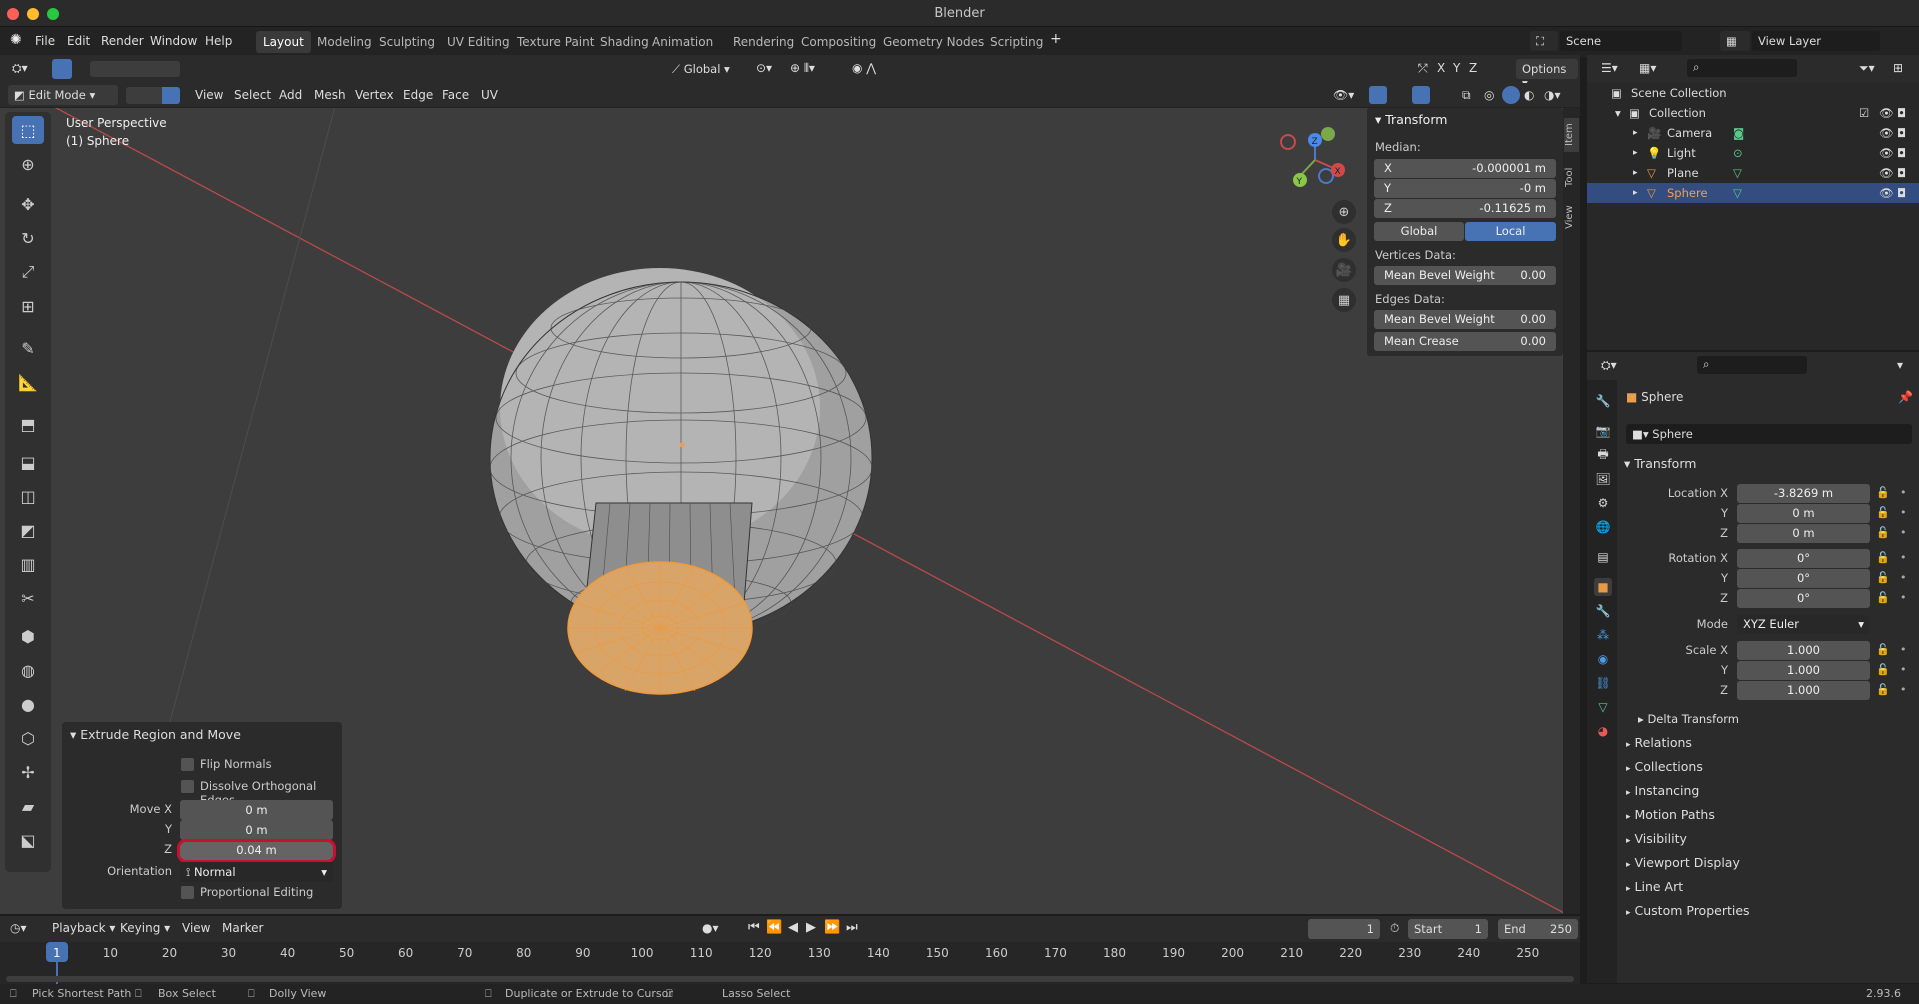  Describe the element at coordinates (28, 772) in the screenshot. I see `shrink-fatten-tool-icon: ✢` at that location.